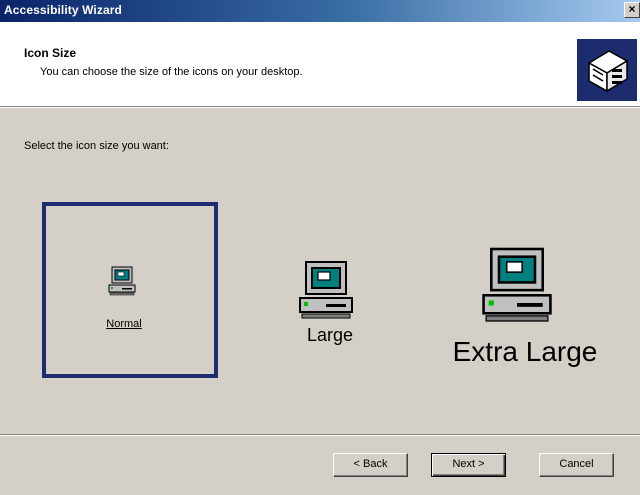  Describe the element at coordinates (320, 107) in the screenshot. I see `header-divider` at that location.